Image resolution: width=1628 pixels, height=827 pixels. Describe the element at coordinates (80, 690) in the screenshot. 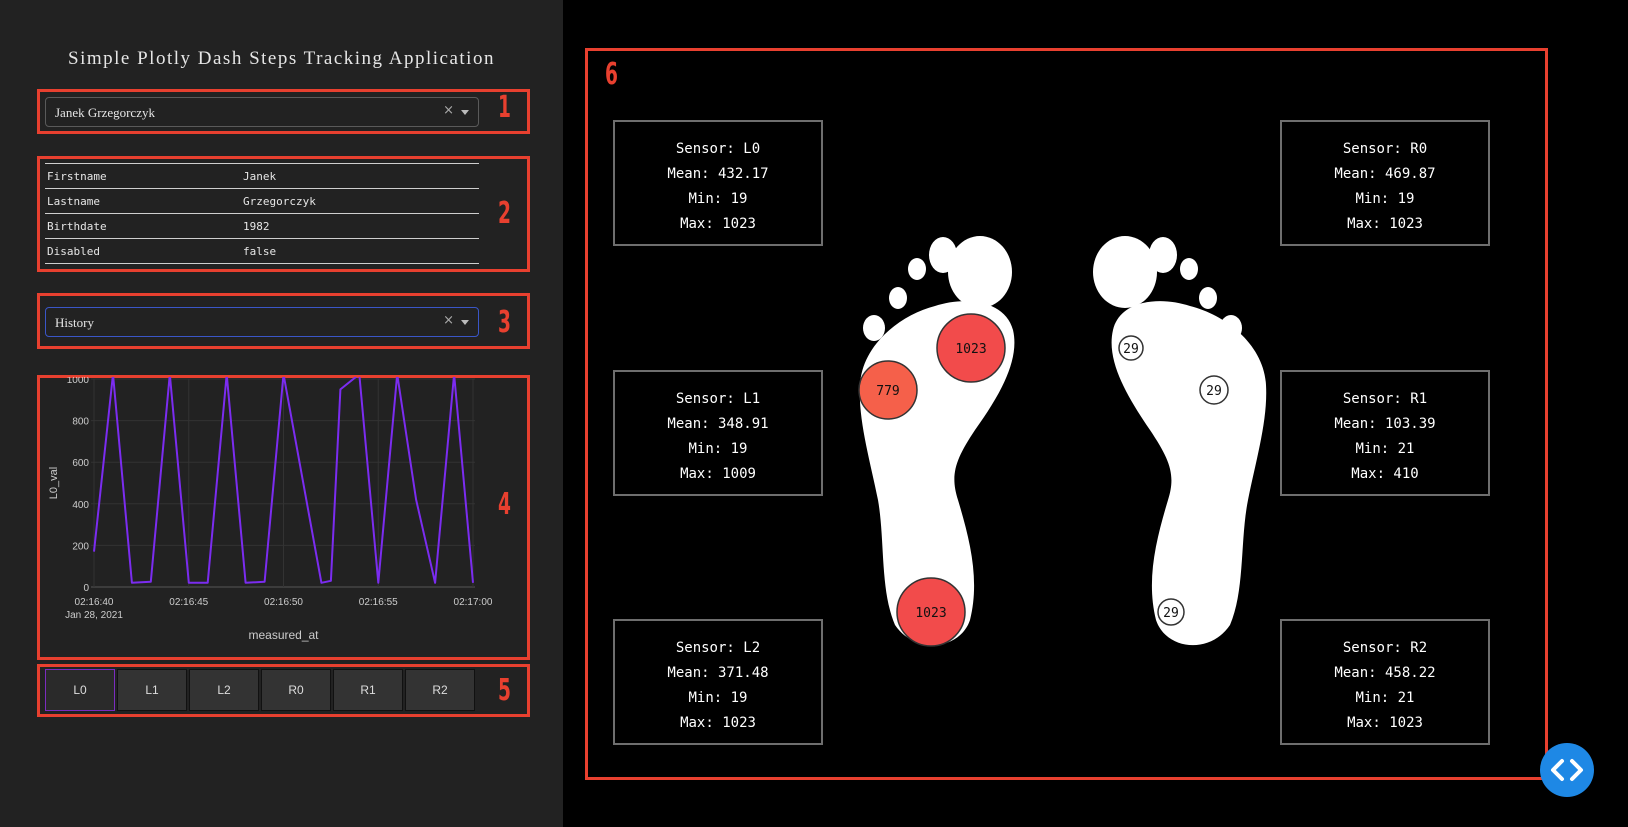

I see `sensor-tab-l0: L0` at that location.